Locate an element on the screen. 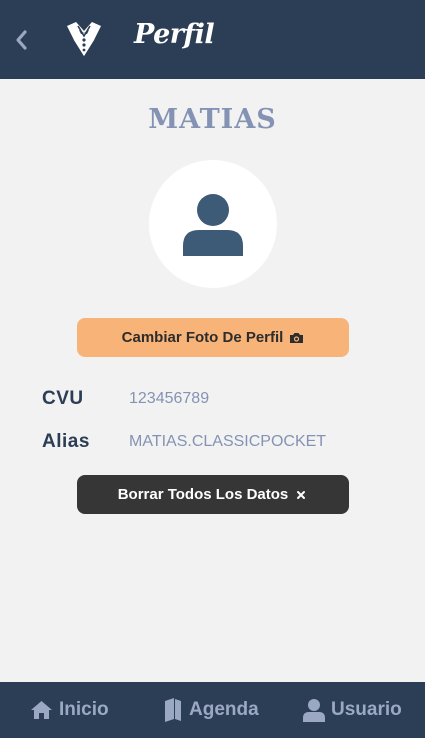 The image size is (425, 738). chevron-left-icon is located at coordinates (21, 40).